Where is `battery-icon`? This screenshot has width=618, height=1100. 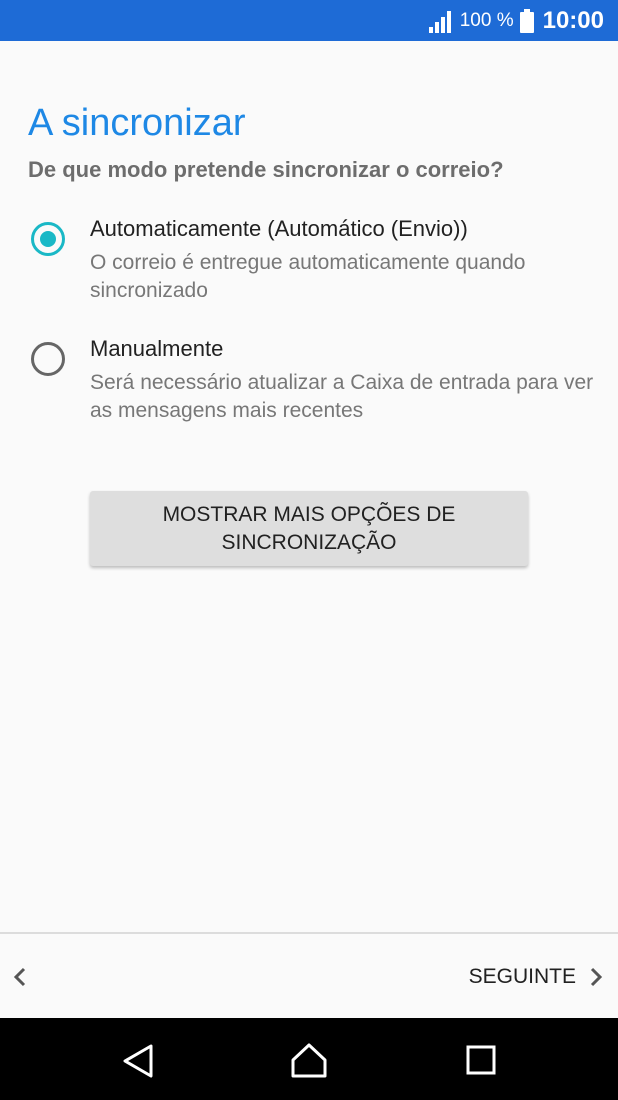 battery-icon is located at coordinates (526, 20).